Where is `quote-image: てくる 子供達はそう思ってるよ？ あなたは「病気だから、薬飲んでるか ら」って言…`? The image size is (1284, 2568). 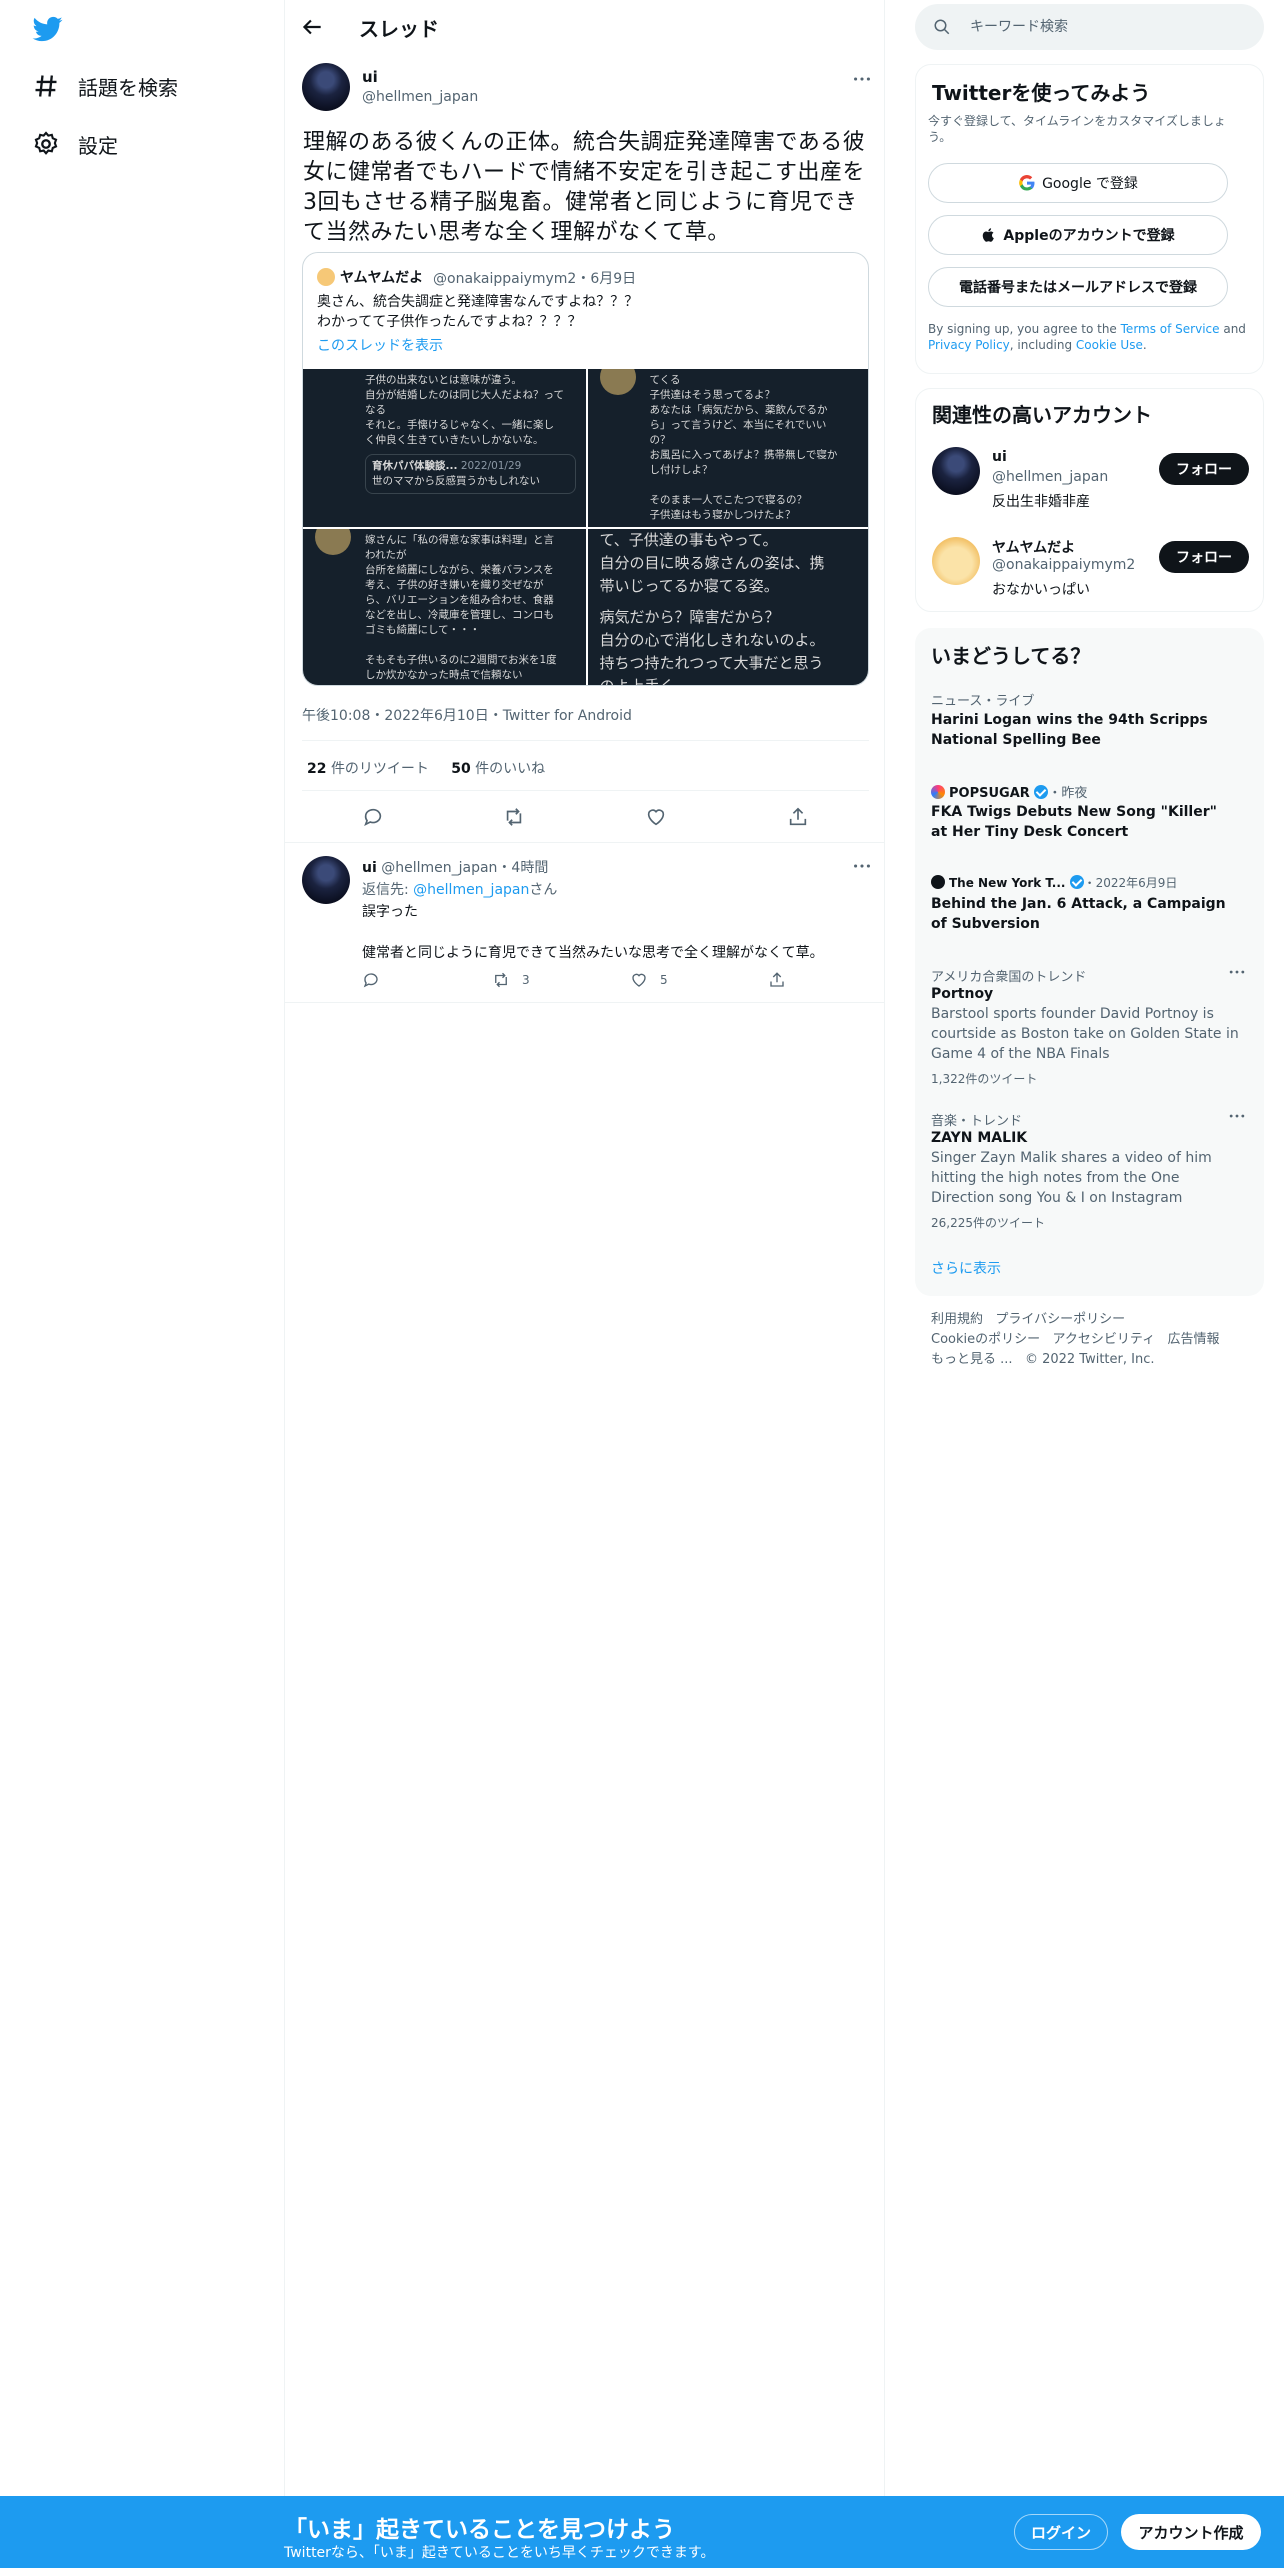
quote-image: てくる 子供達はそう思ってるよ？ あなたは「病気だから、薬飲んでるか ら」って言… is located at coordinates (727, 448).